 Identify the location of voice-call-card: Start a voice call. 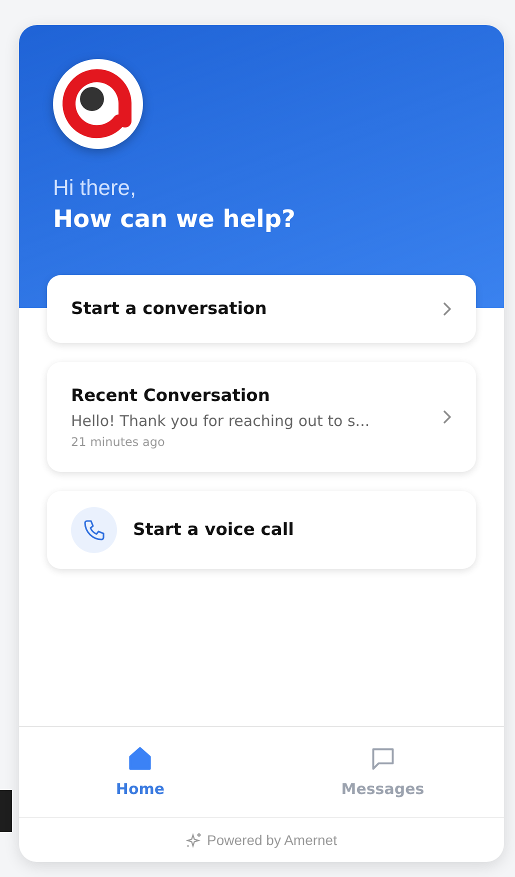
(261, 530).